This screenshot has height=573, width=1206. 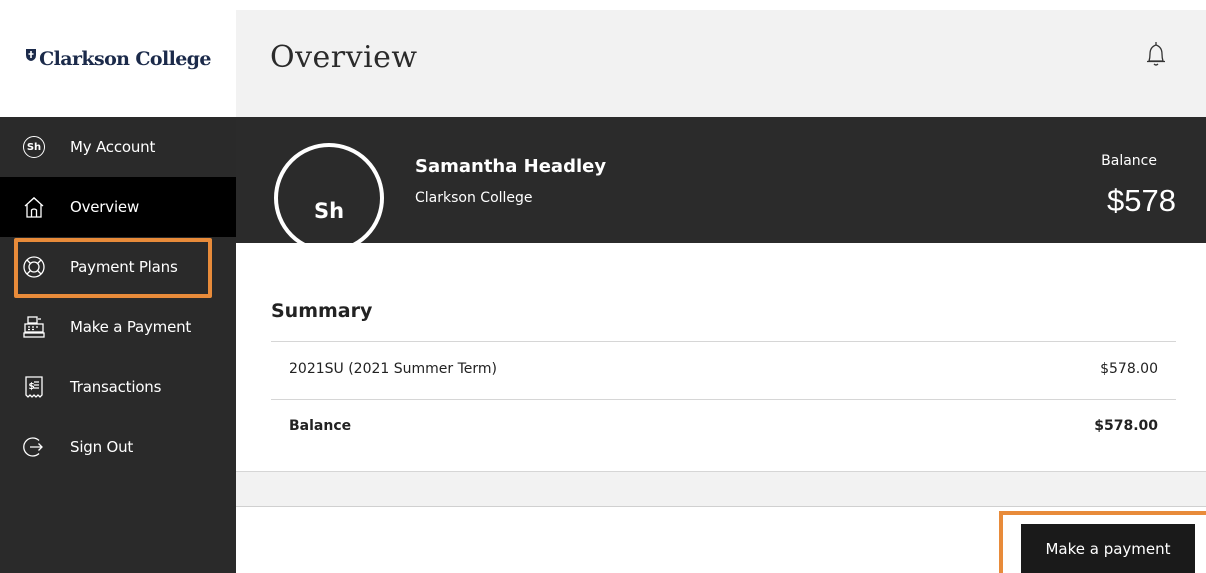 What do you see at coordinates (34, 447) in the screenshot?
I see `sign-out-icon` at bounding box center [34, 447].